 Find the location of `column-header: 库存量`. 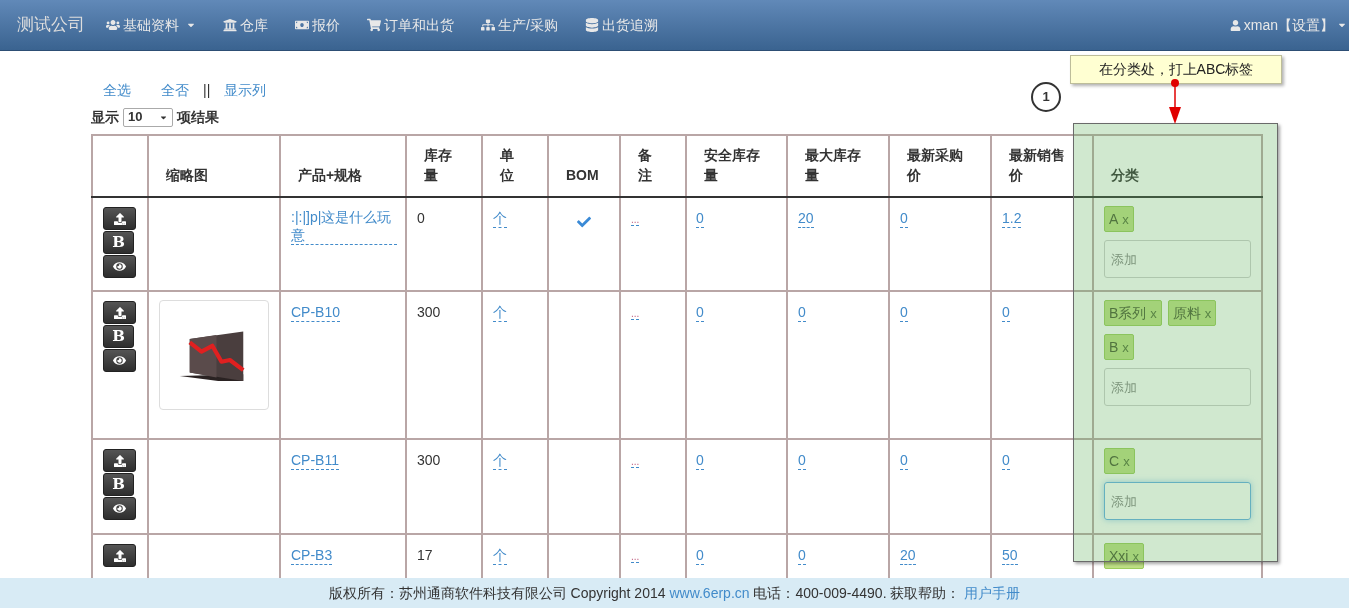

column-header: 库存量 is located at coordinates (444, 166).